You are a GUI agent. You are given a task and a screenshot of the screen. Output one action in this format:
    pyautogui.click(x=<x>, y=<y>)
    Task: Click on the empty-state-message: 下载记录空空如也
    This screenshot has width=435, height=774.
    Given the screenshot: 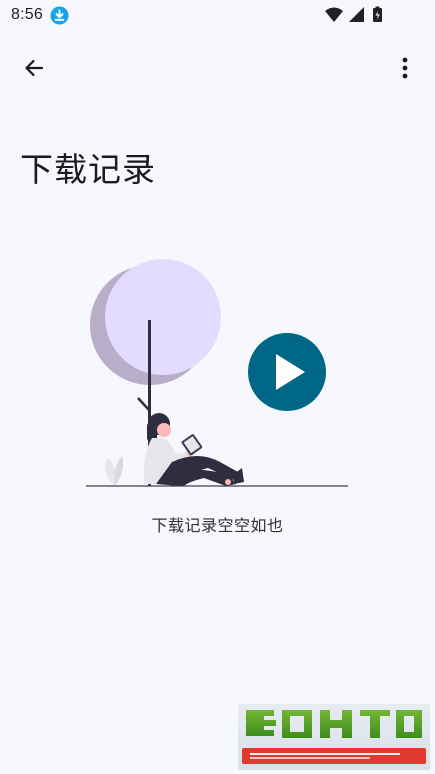 What is the action you would take?
    pyautogui.click(x=217, y=525)
    